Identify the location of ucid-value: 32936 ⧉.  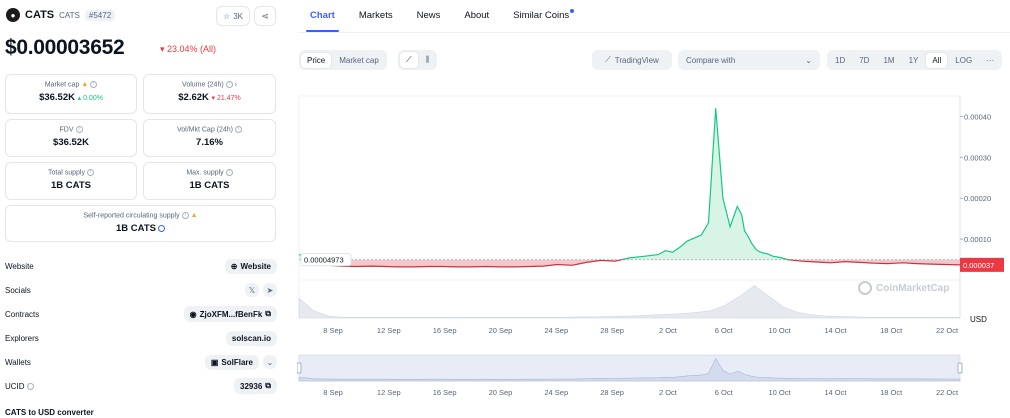
(255, 386).